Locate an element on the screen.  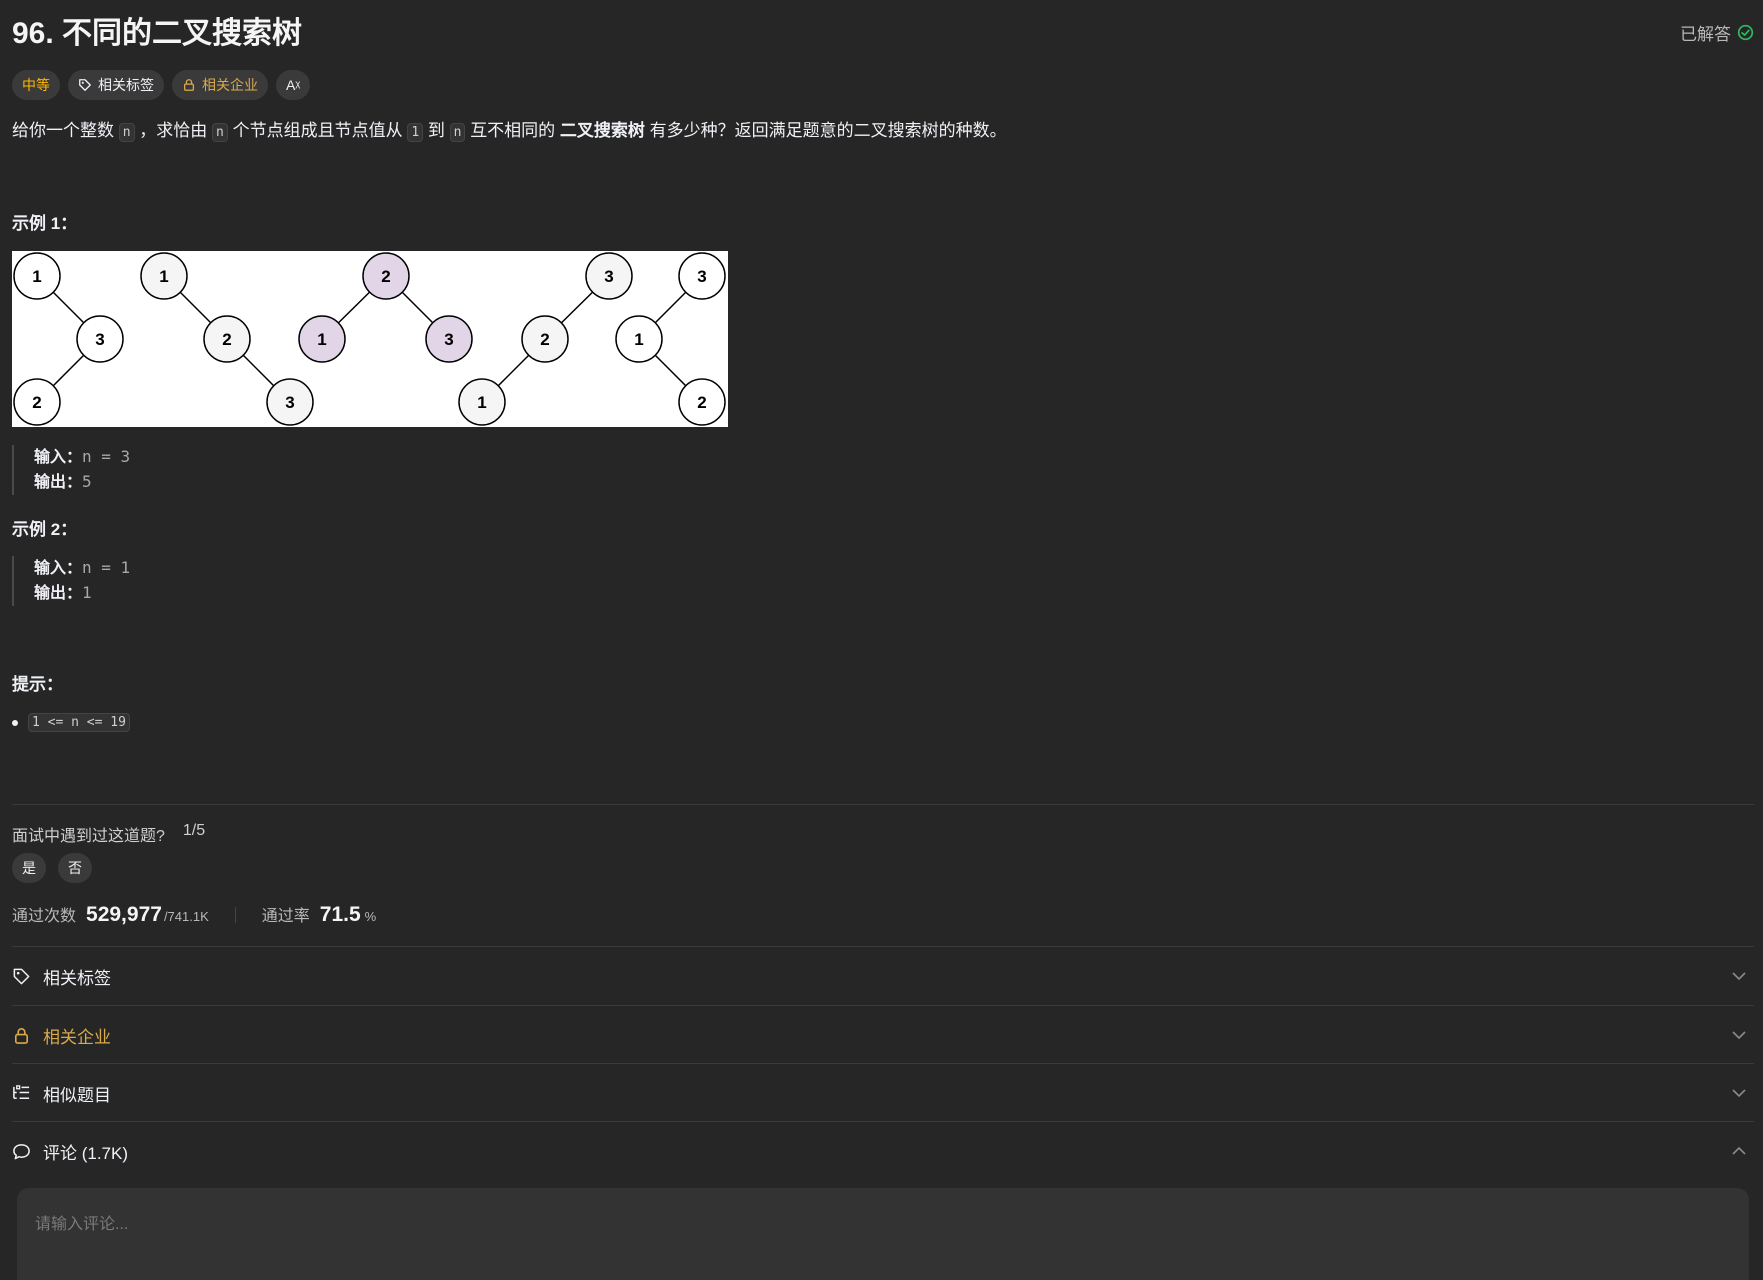
hints-title: 提示： is located at coordinates (37, 684).